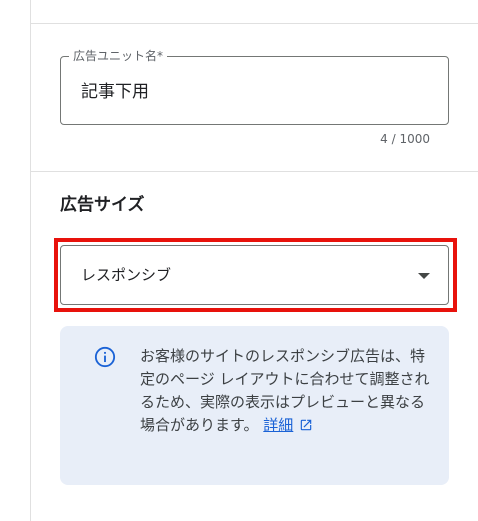 The width and height of the screenshot is (478, 521). What do you see at coordinates (126, 275) in the screenshot?
I see `ad-size-selected-value: レスポンシブ` at bounding box center [126, 275].